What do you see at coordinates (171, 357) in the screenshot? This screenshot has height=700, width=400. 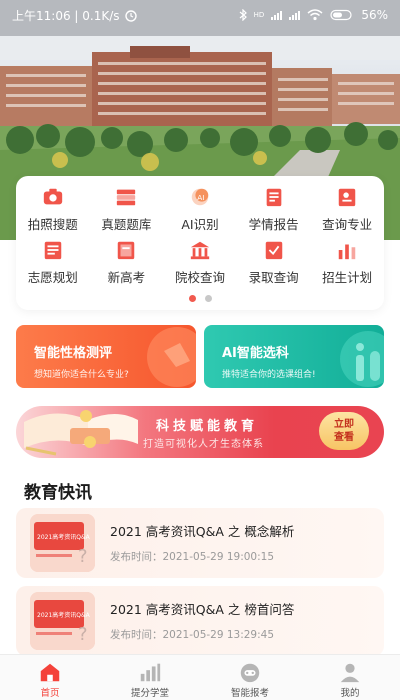 I see `personality-decoration-icon` at bounding box center [171, 357].